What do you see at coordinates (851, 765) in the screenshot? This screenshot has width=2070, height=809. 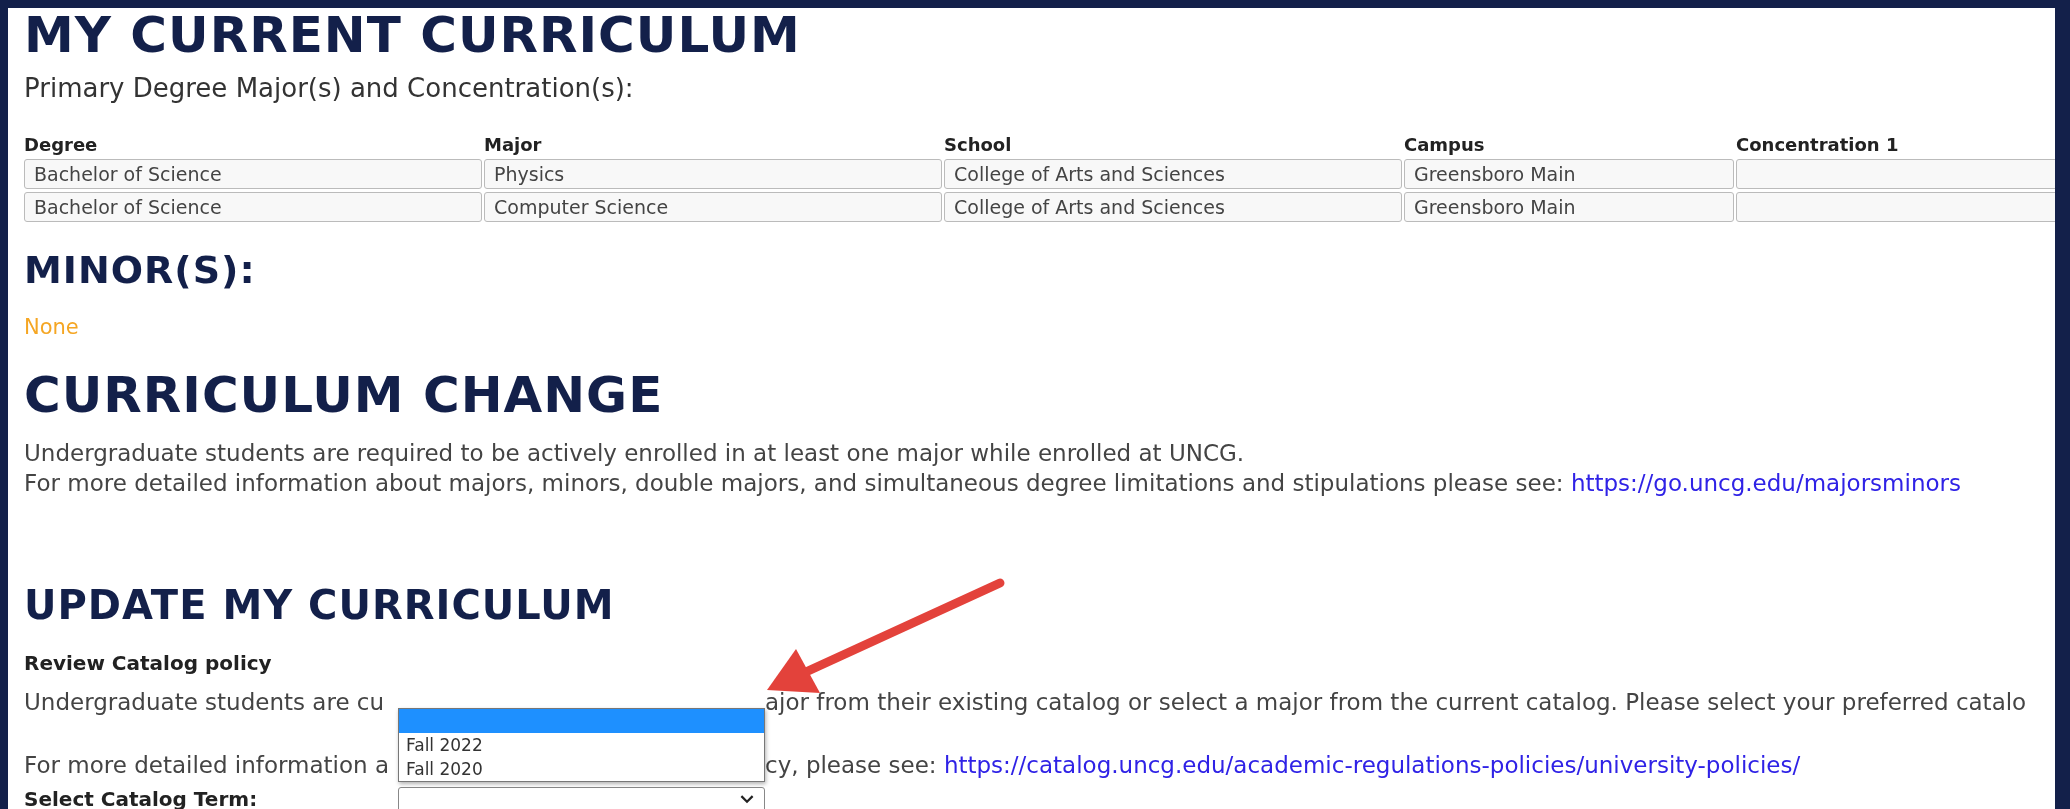 I see `body-text: cy, please see:` at bounding box center [851, 765].